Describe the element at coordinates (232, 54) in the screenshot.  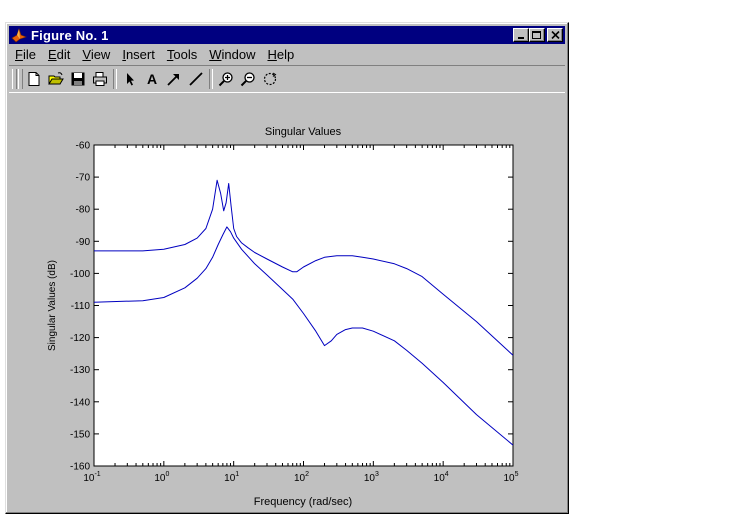
I see `menu-window: Window` at that location.